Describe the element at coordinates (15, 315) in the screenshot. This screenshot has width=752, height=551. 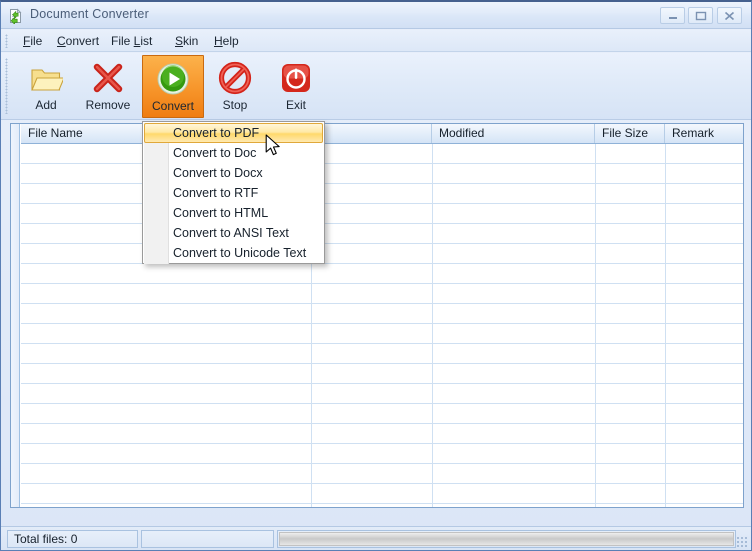
I see `grid-row-gutter` at that location.